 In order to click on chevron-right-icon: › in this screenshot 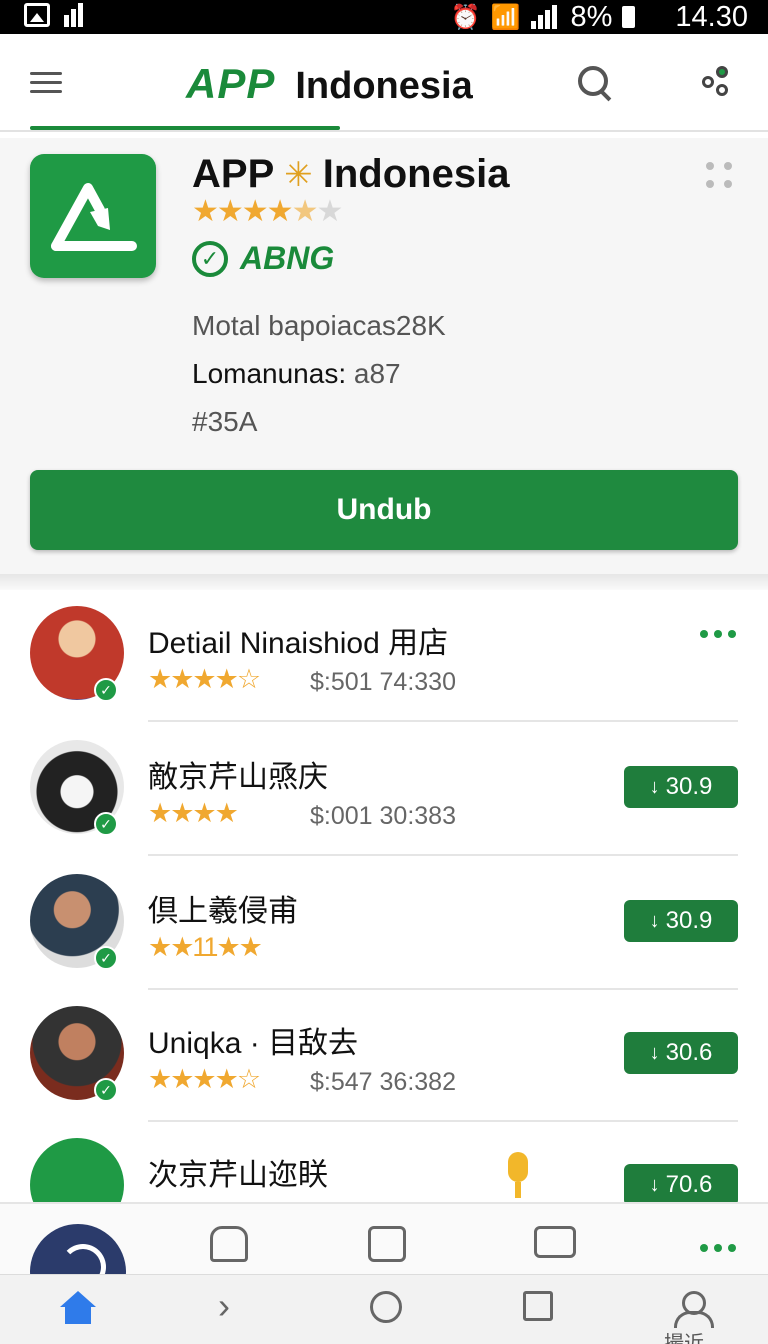, I will do `click(232, 1306)`.